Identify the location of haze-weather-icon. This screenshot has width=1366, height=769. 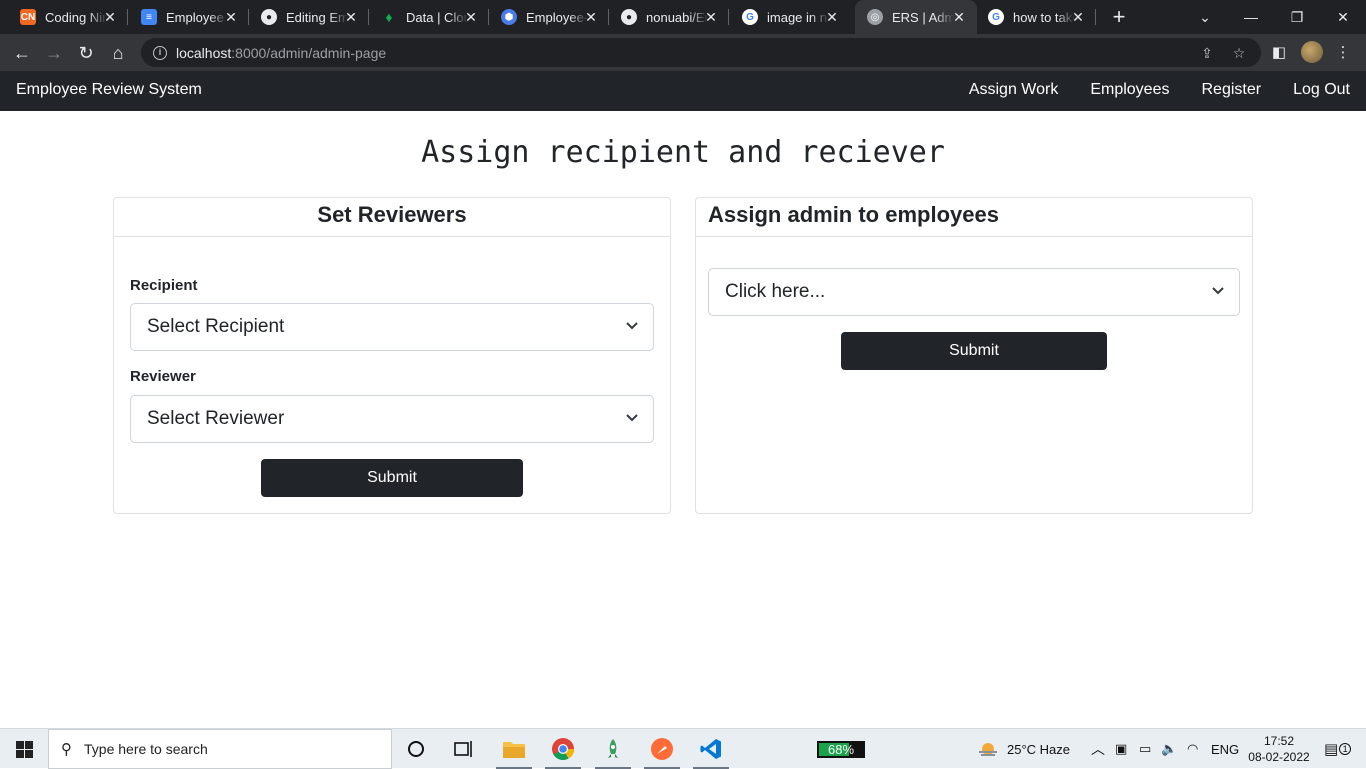
(988, 749).